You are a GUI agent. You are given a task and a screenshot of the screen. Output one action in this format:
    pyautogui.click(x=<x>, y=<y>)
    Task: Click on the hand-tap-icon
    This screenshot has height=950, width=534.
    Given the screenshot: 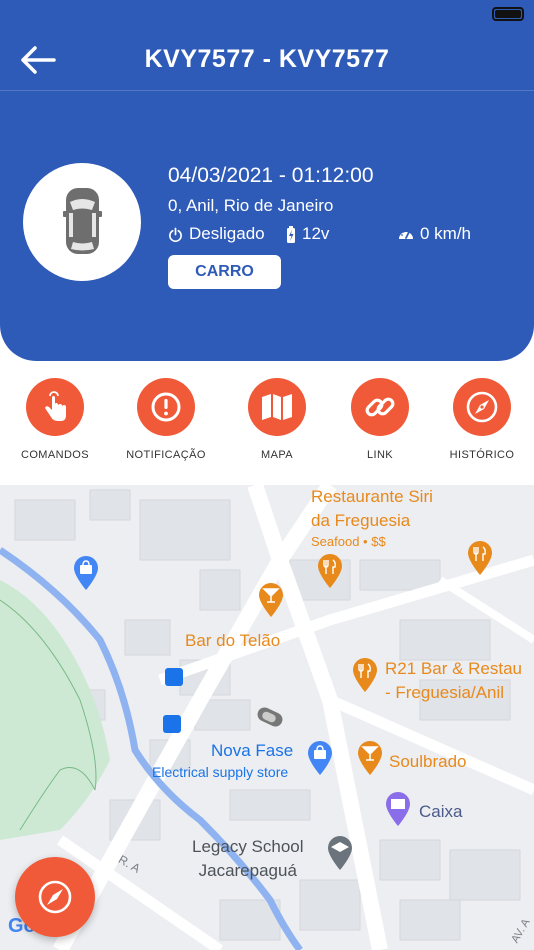 What is the action you would take?
    pyautogui.click(x=55, y=406)
    